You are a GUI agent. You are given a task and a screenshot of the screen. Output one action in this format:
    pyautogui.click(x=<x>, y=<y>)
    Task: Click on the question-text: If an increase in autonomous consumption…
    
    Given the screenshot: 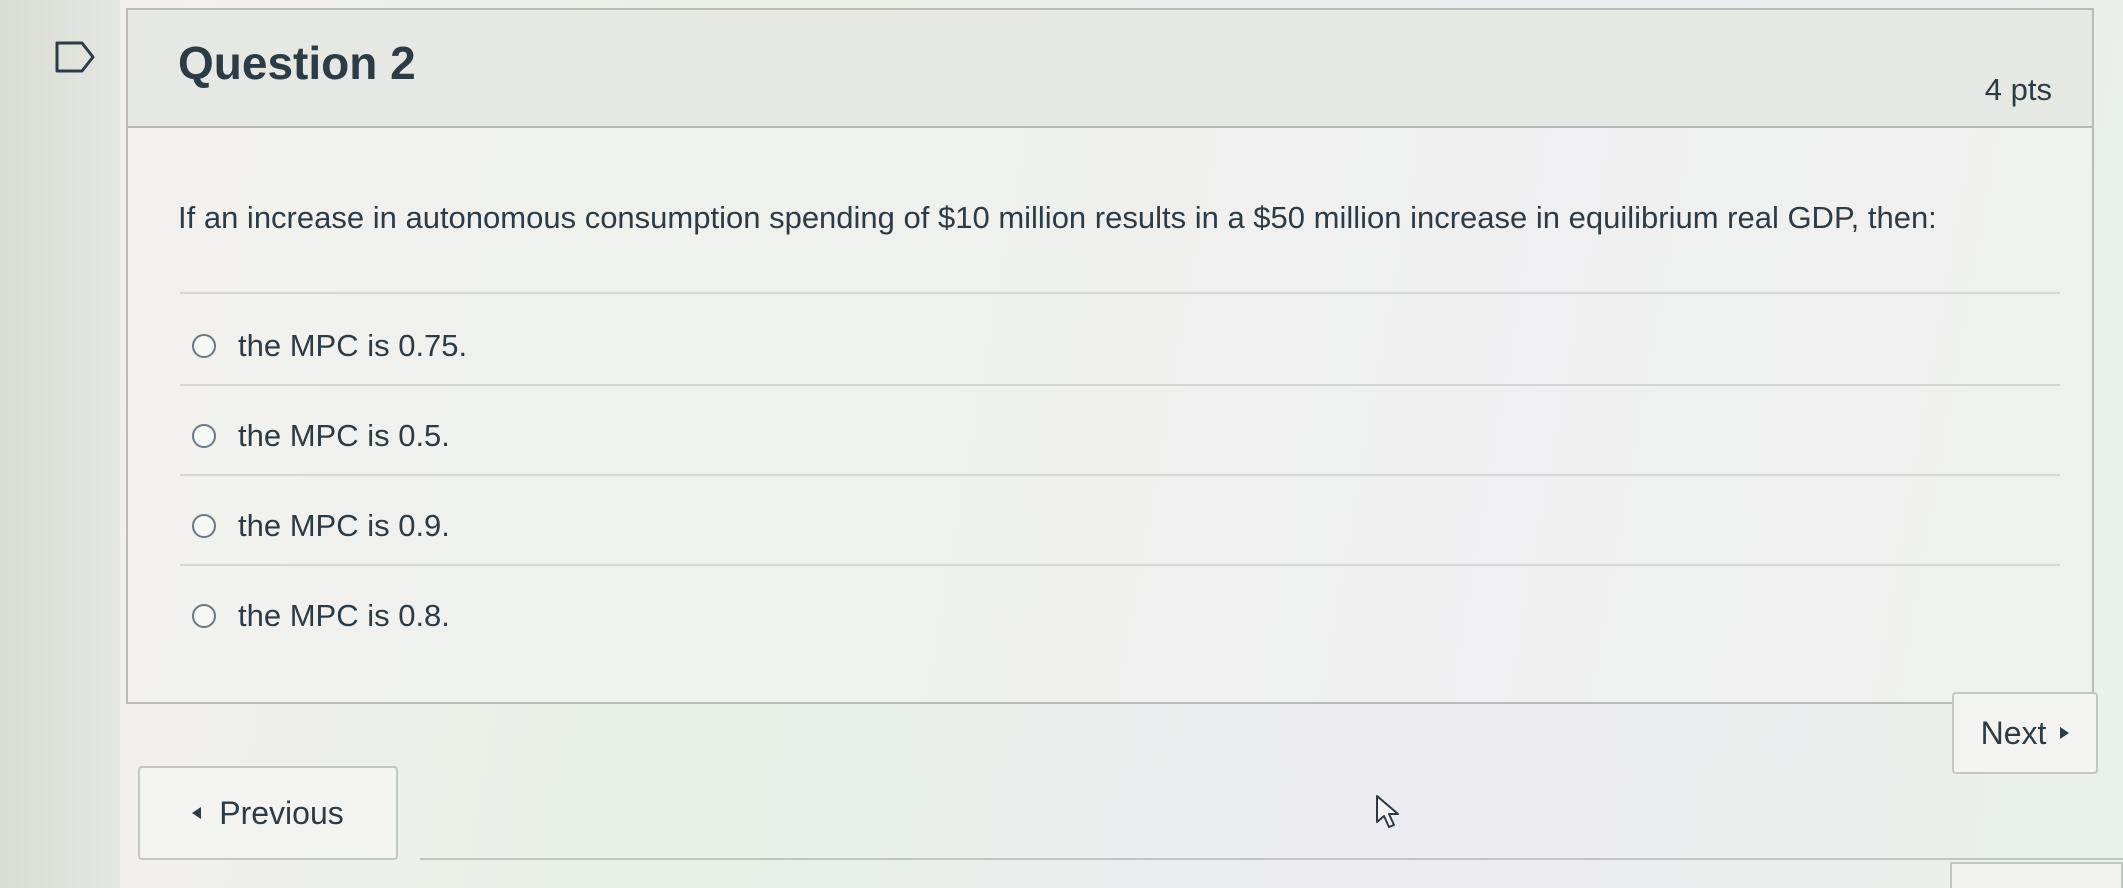 What is the action you would take?
    pyautogui.click(x=1057, y=217)
    